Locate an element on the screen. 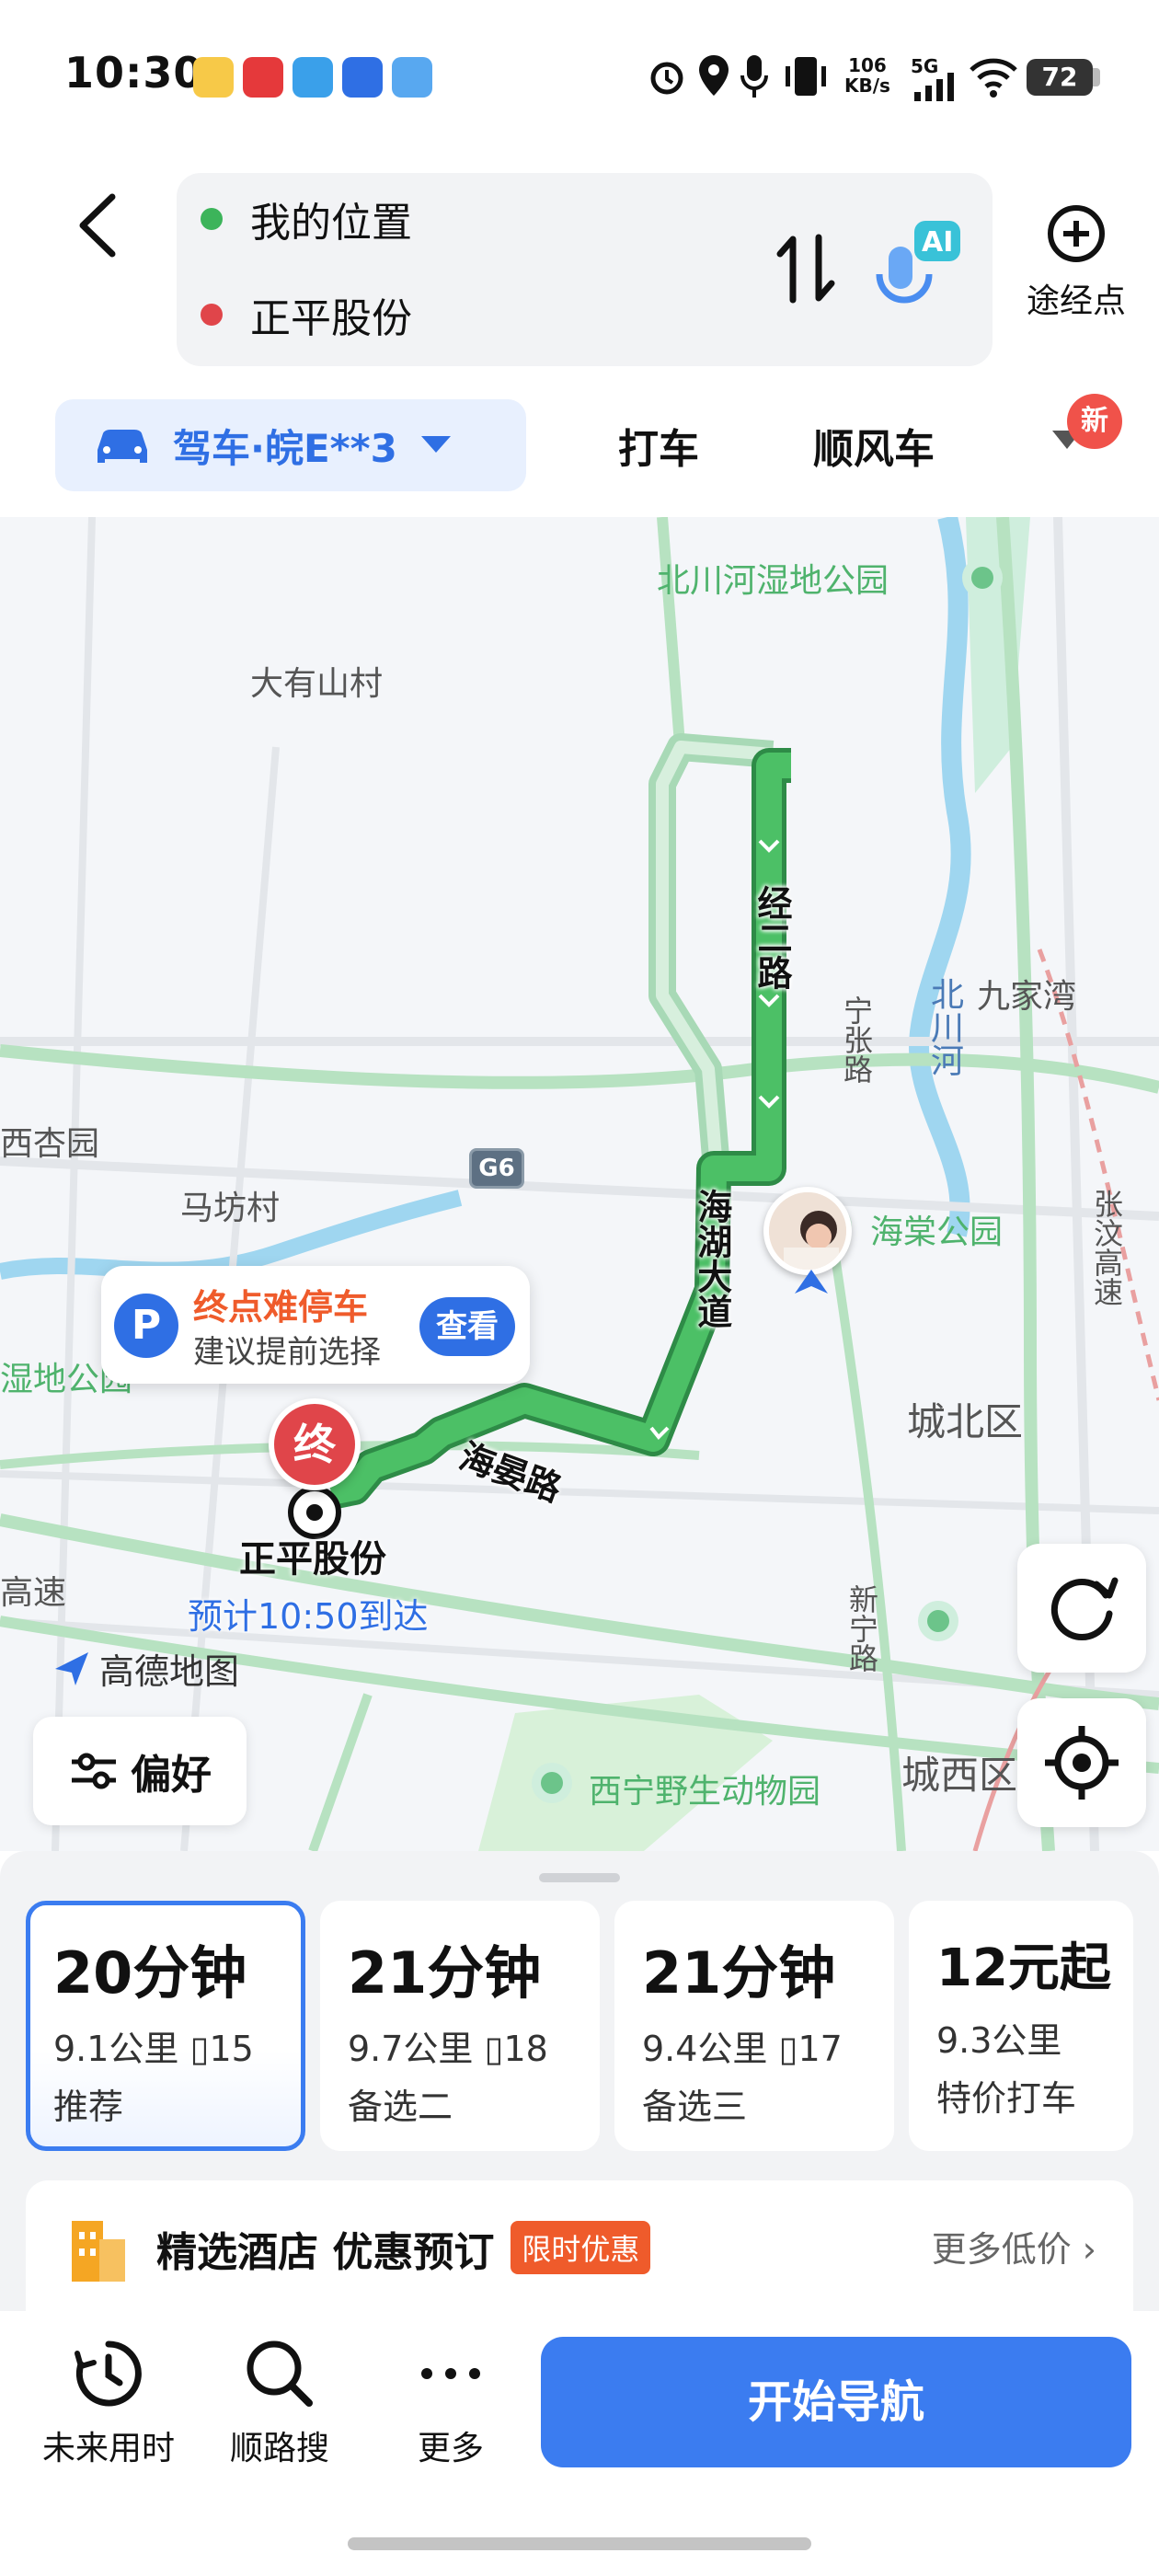  route-distance-lights: 9.1公里 ▯15 is located at coordinates (165, 2045).